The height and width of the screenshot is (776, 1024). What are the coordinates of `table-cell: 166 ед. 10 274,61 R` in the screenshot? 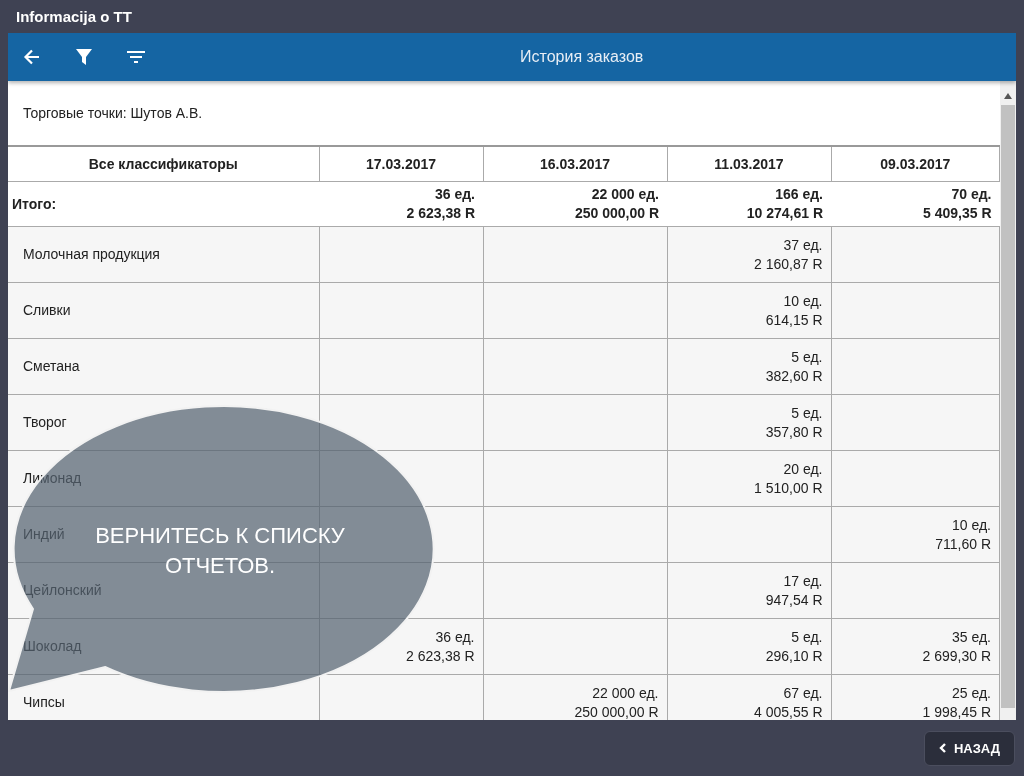 It's located at (749, 204).